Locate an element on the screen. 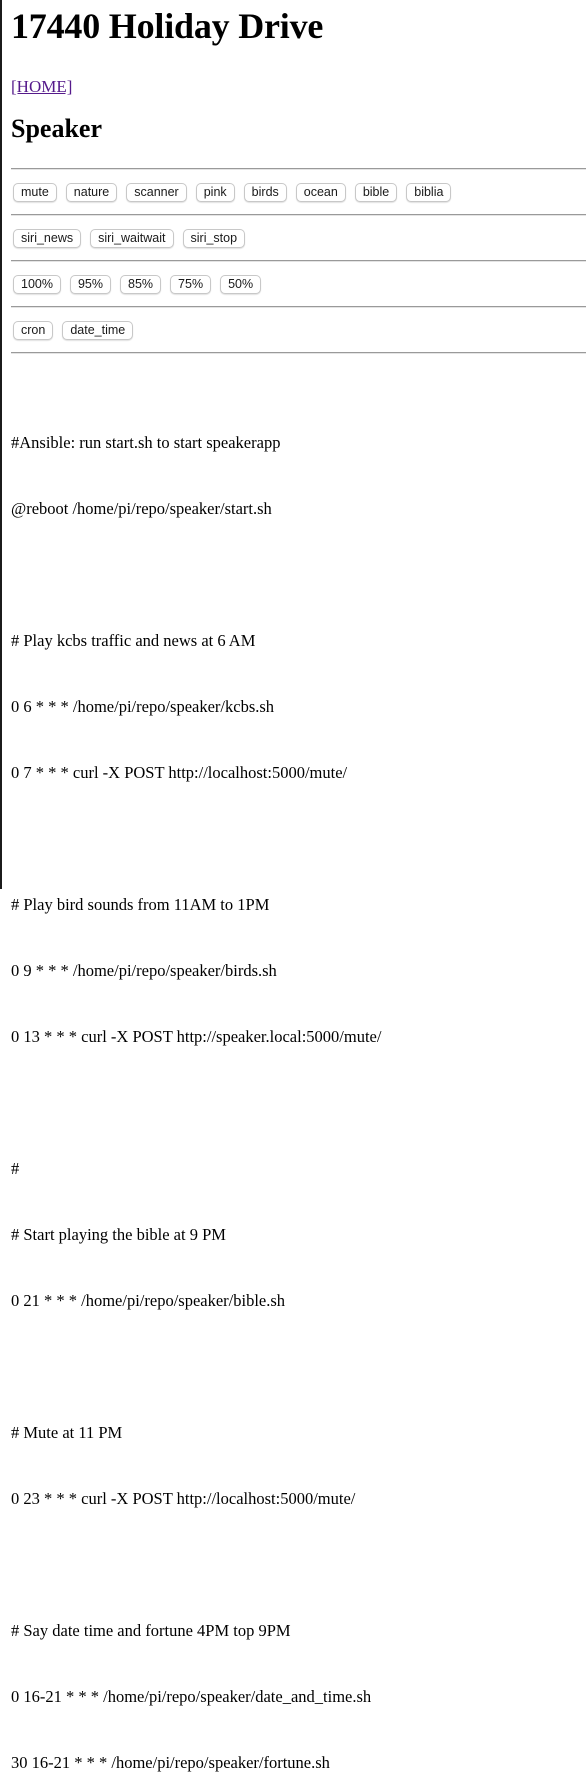  window-left-edge is located at coordinates (1, 444).